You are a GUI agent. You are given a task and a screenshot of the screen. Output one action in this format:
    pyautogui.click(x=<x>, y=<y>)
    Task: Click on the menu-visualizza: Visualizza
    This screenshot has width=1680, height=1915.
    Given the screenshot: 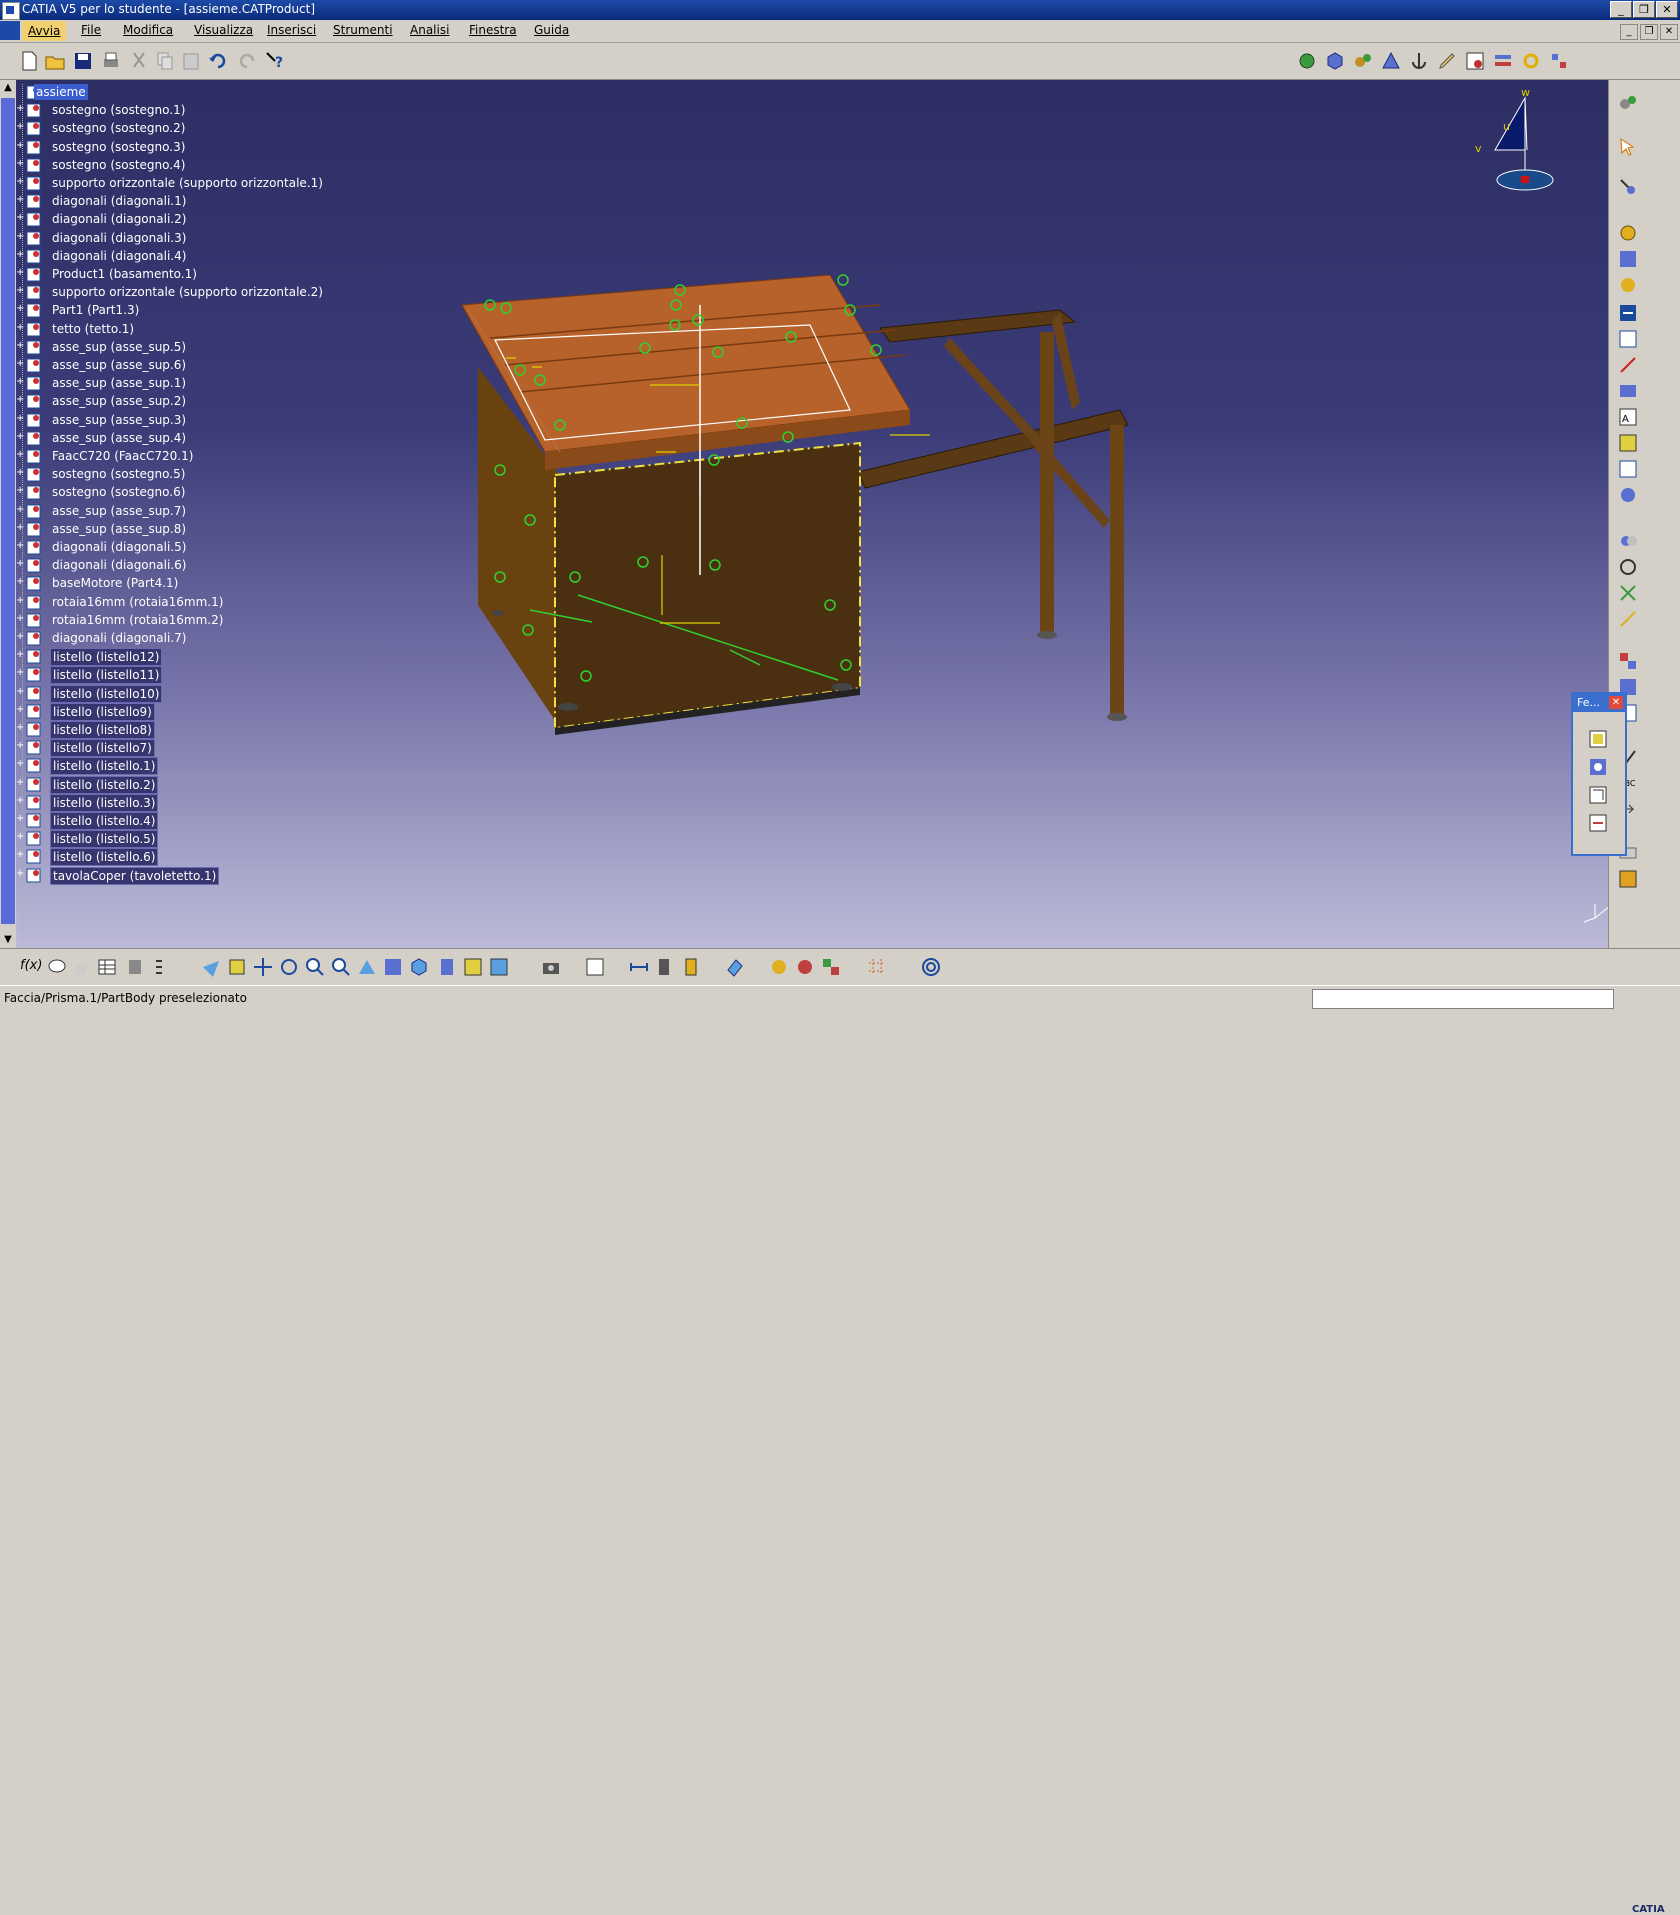 What is the action you would take?
    pyautogui.click(x=223, y=30)
    